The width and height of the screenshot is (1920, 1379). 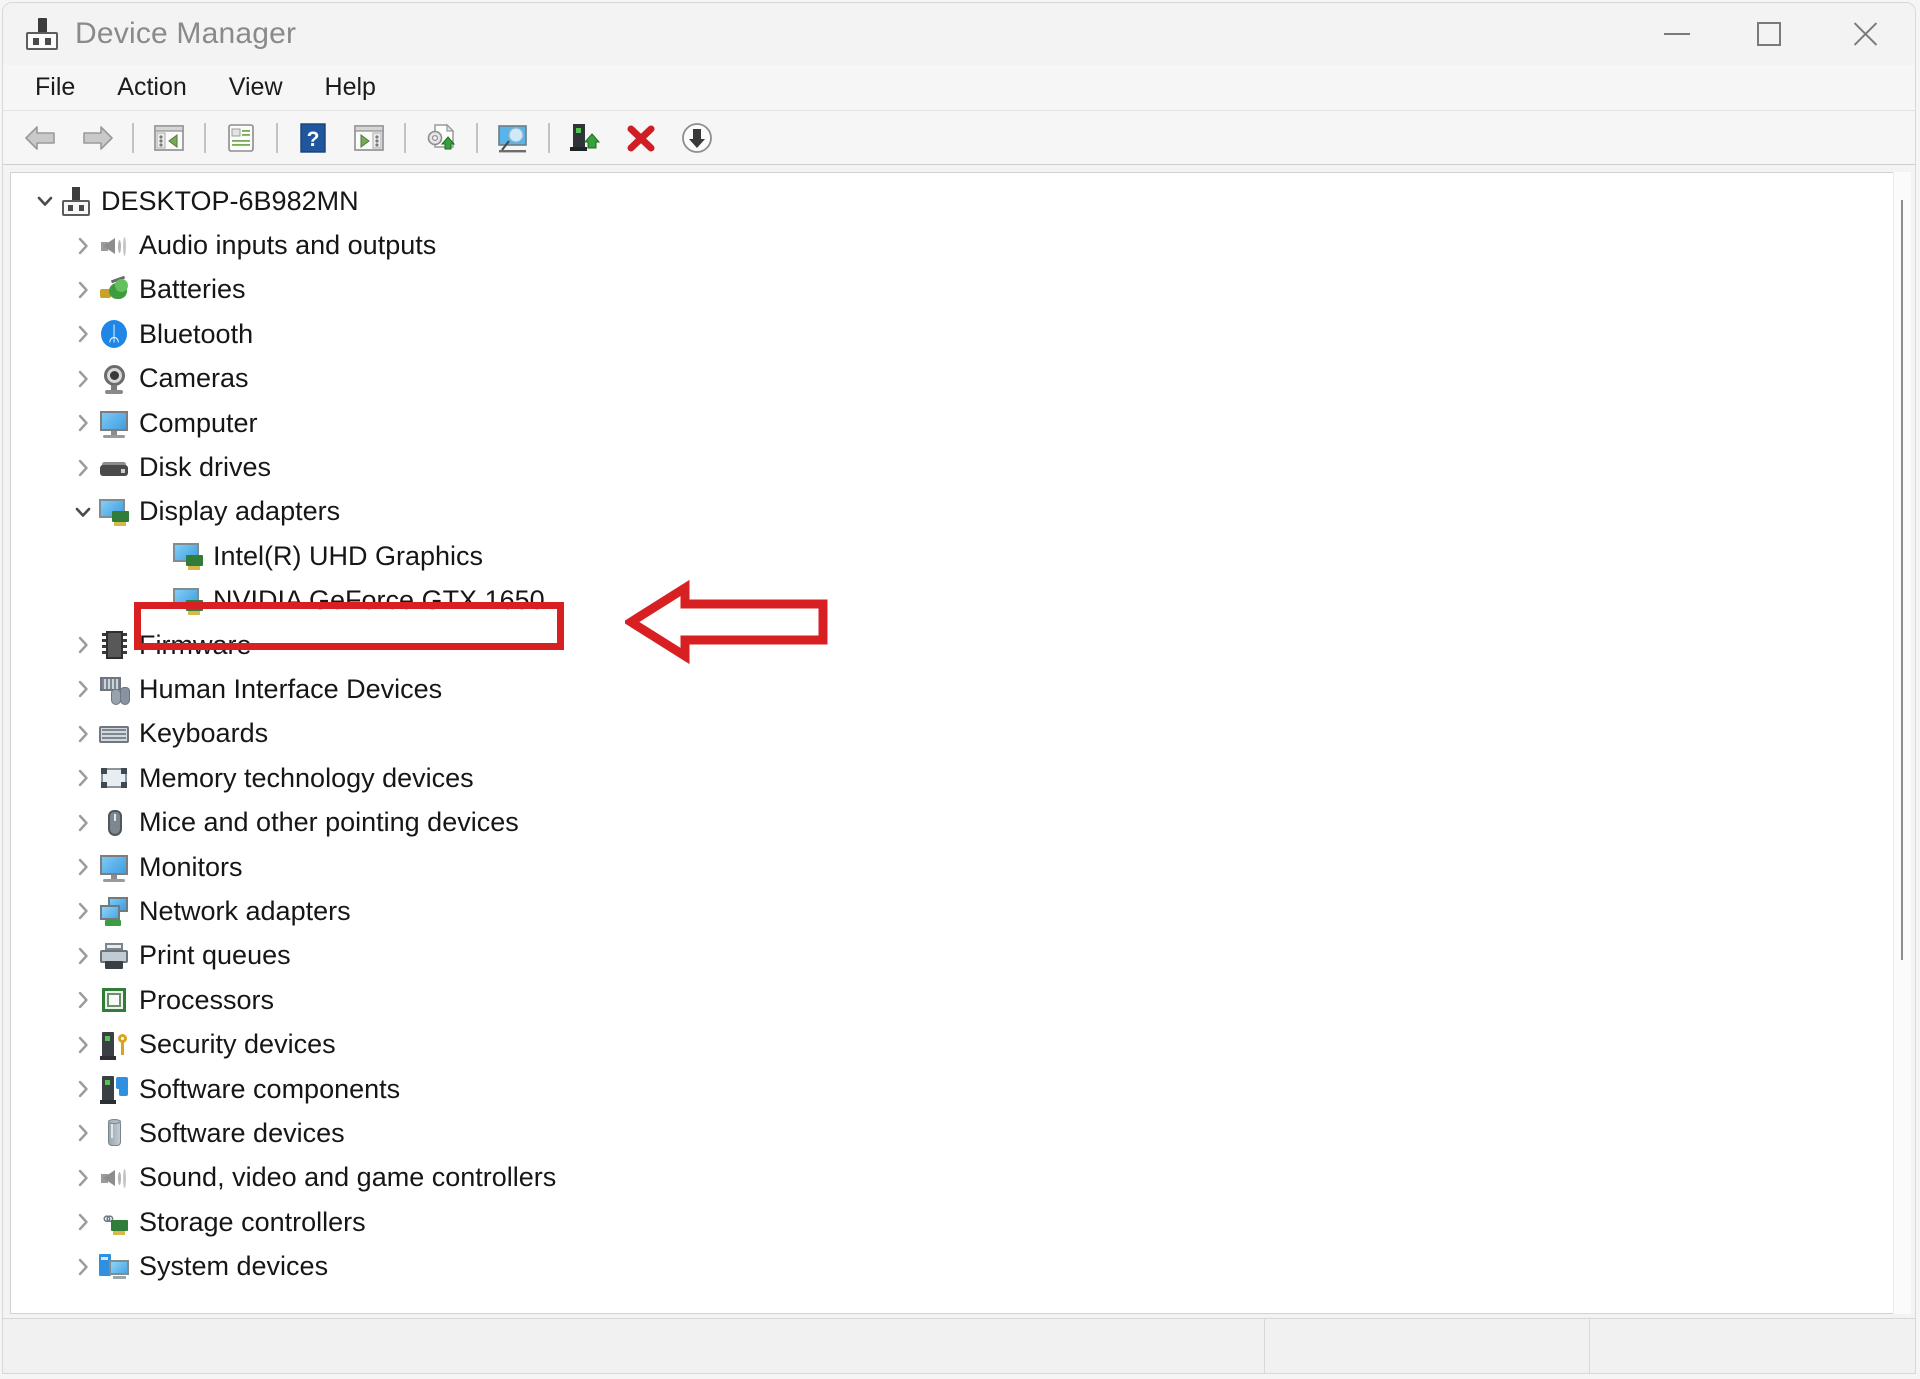 What do you see at coordinates (958, 245) in the screenshot?
I see `tree-item: Audio inputs and outputs` at bounding box center [958, 245].